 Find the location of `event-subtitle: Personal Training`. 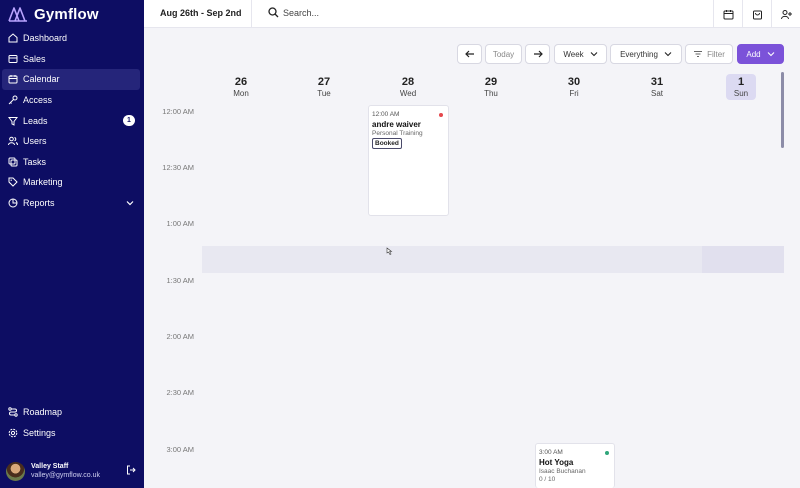

event-subtitle: Personal Training is located at coordinates (397, 133).